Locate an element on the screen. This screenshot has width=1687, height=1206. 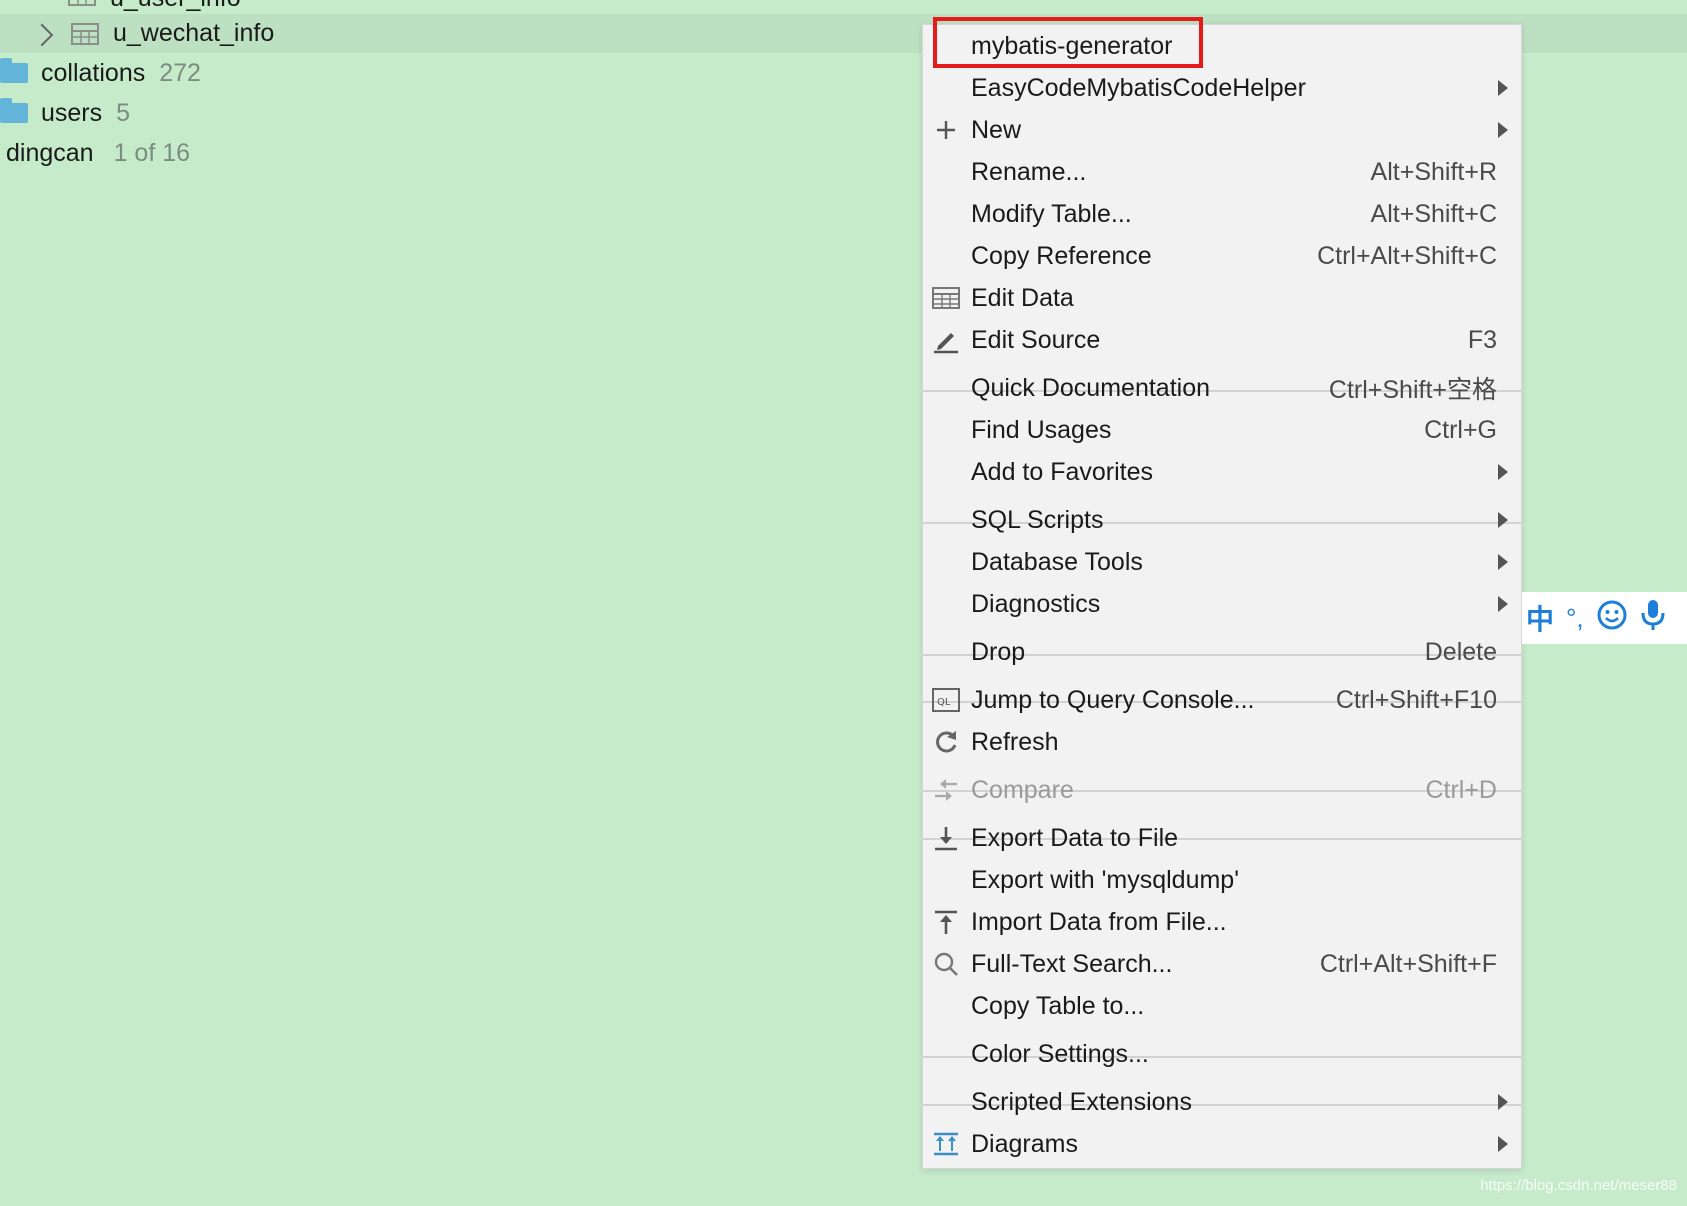
menu-item-label: Diagrams is located at coordinates (1024, 1143).